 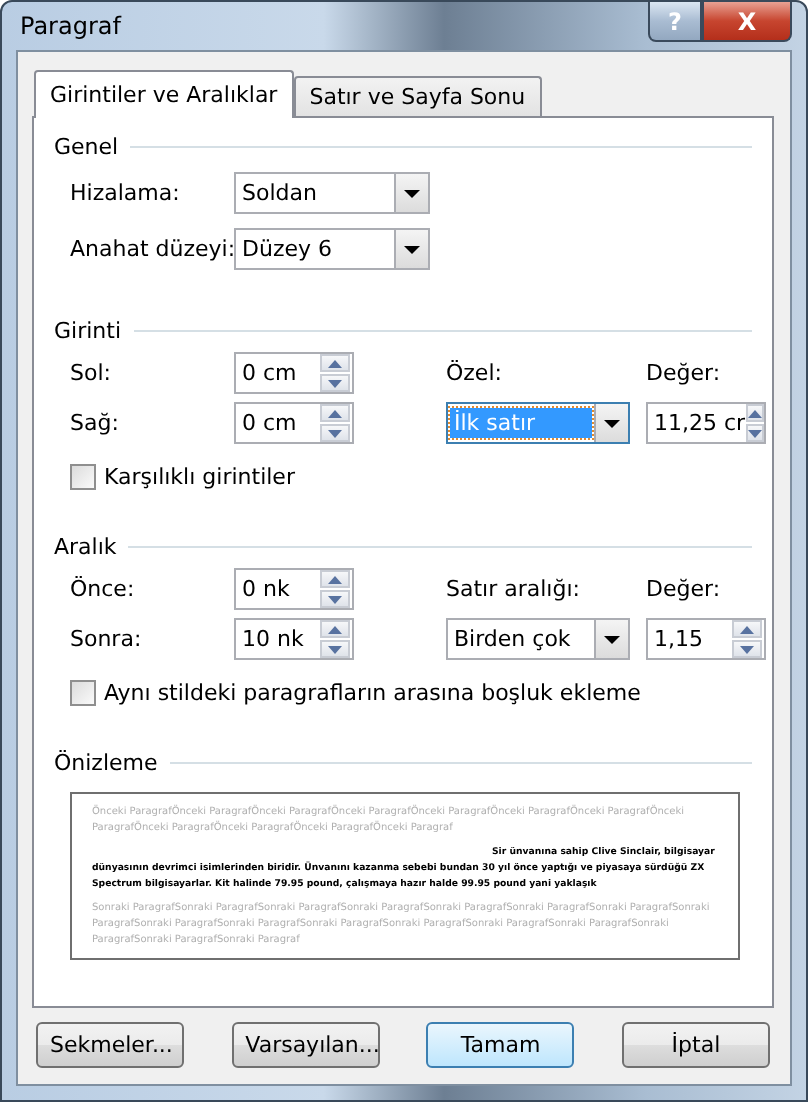 What do you see at coordinates (126, 193) in the screenshot?
I see `field-label: Hizalama:` at bounding box center [126, 193].